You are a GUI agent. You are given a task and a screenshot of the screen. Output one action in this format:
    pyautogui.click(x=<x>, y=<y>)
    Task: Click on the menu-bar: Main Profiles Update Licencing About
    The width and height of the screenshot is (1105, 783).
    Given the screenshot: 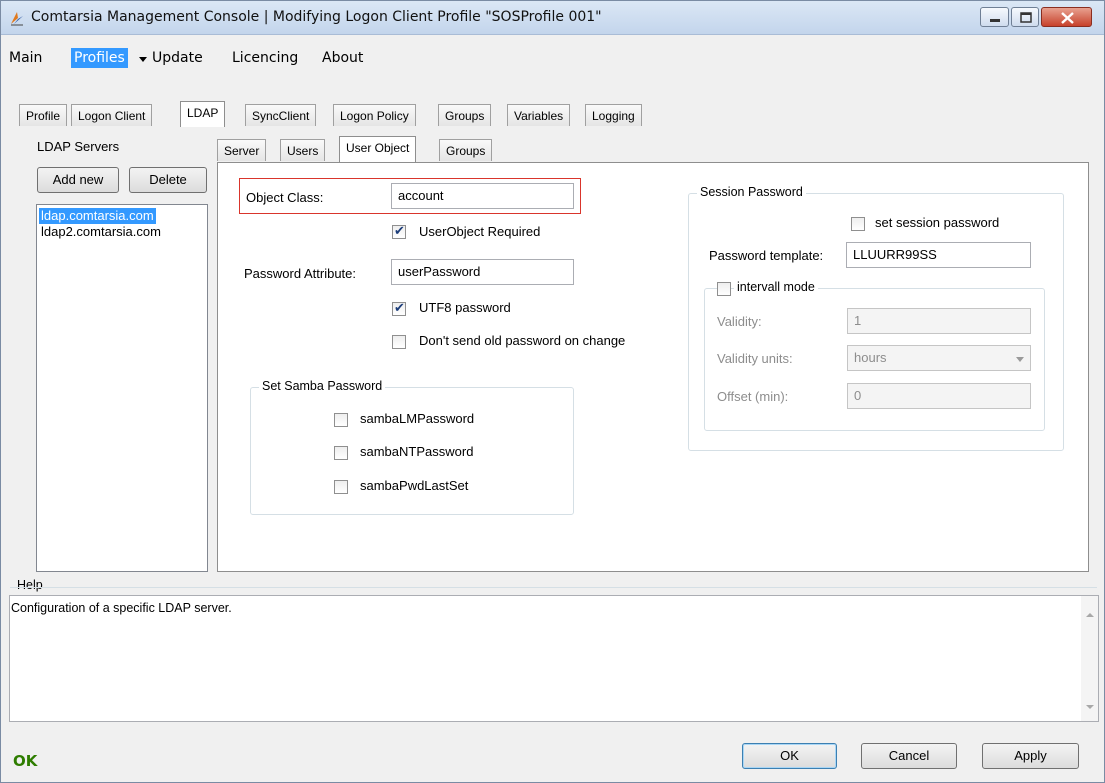 What is the action you would take?
    pyautogui.click(x=552, y=59)
    